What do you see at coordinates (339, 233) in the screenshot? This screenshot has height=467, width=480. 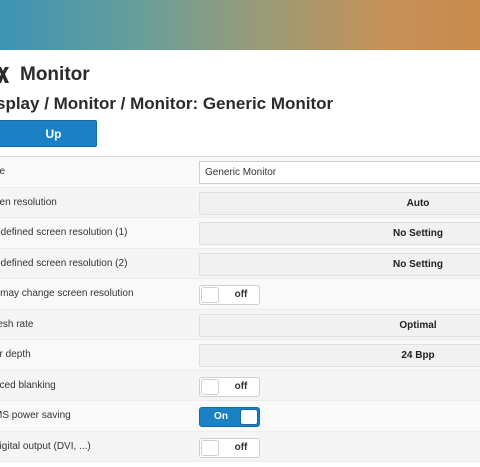 I see `user-resolution-1-select: No Setting` at bounding box center [339, 233].